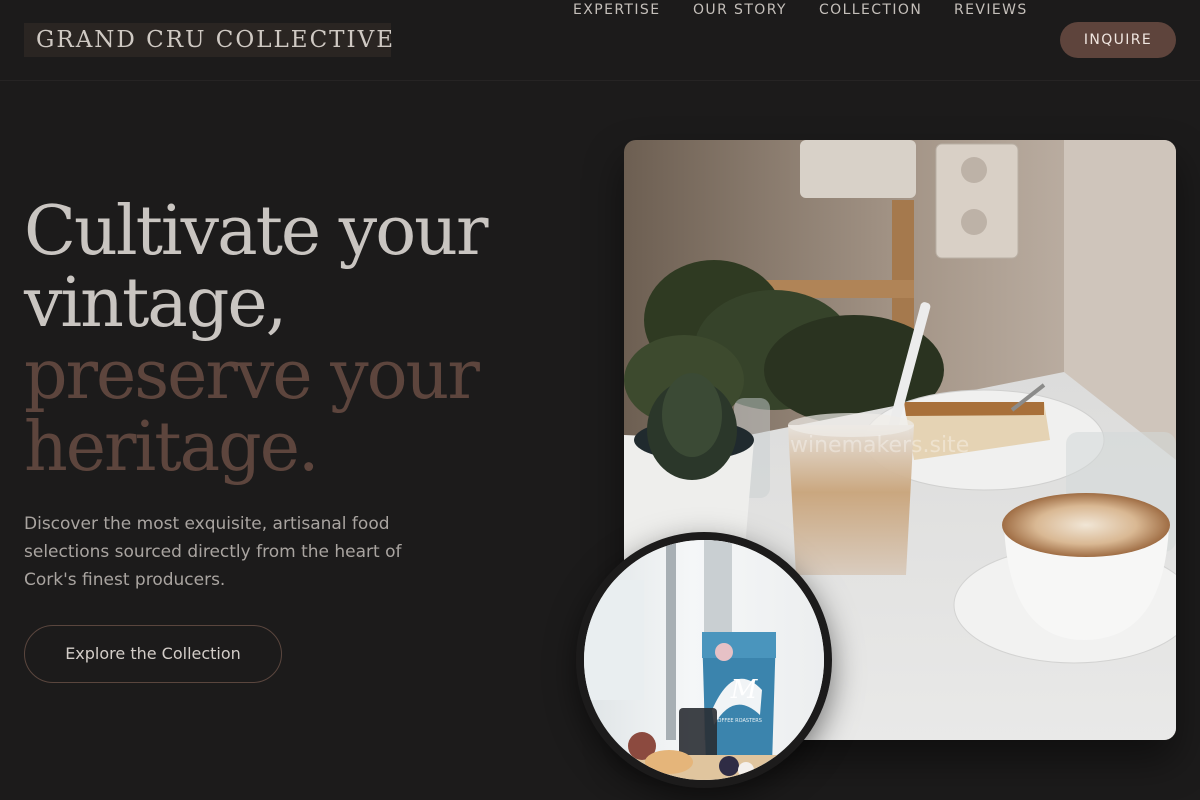  What do you see at coordinates (738, 721) in the screenshot?
I see `coffee-bag-subtitle: COFFEE ROASTERS` at bounding box center [738, 721].